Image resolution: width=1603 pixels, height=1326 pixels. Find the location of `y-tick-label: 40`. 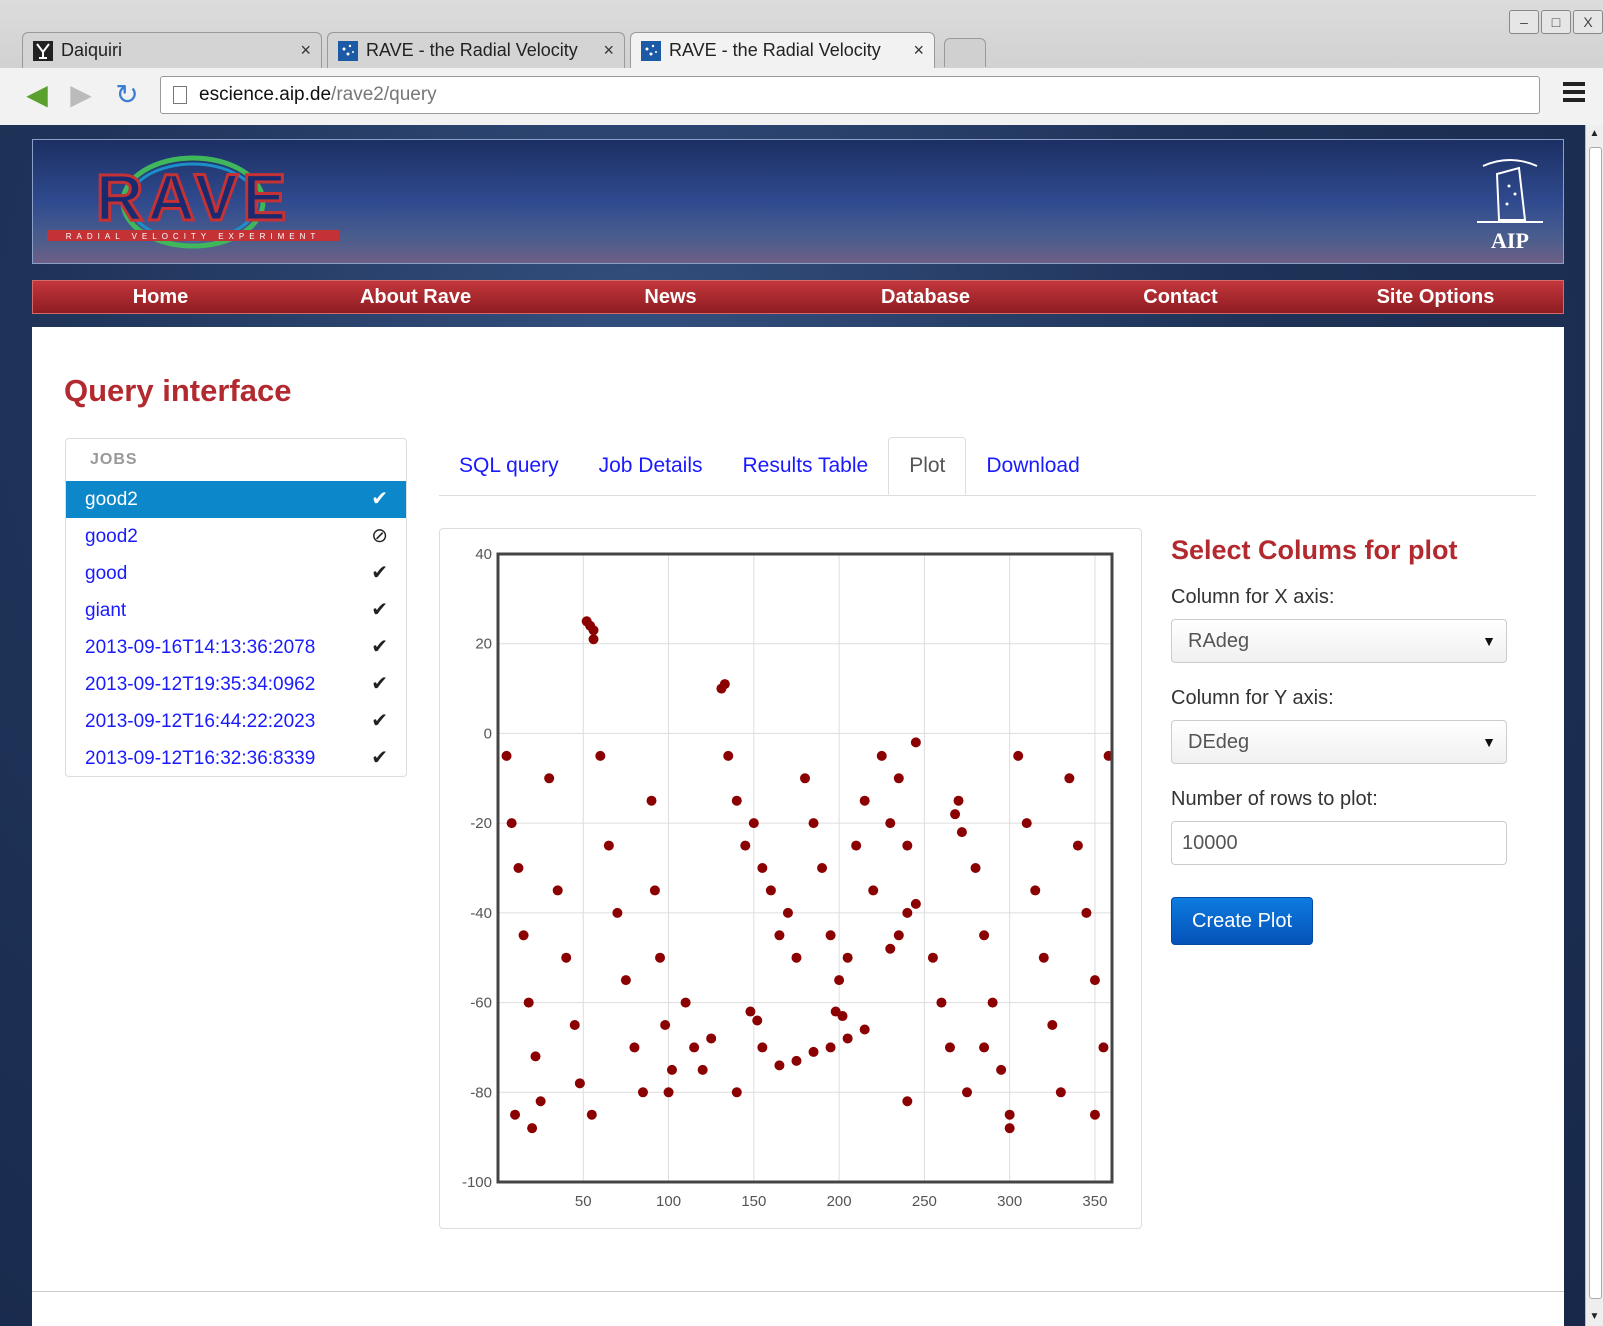

y-tick-label: 40 is located at coordinates (483, 554).